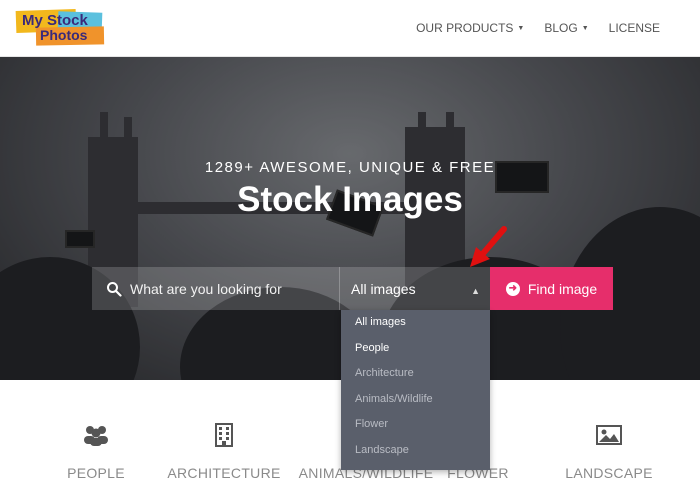 Image resolution: width=700 pixels, height=493 pixels. I want to click on nav-our-products-label: OUR PRODUCTS, so click(465, 28).